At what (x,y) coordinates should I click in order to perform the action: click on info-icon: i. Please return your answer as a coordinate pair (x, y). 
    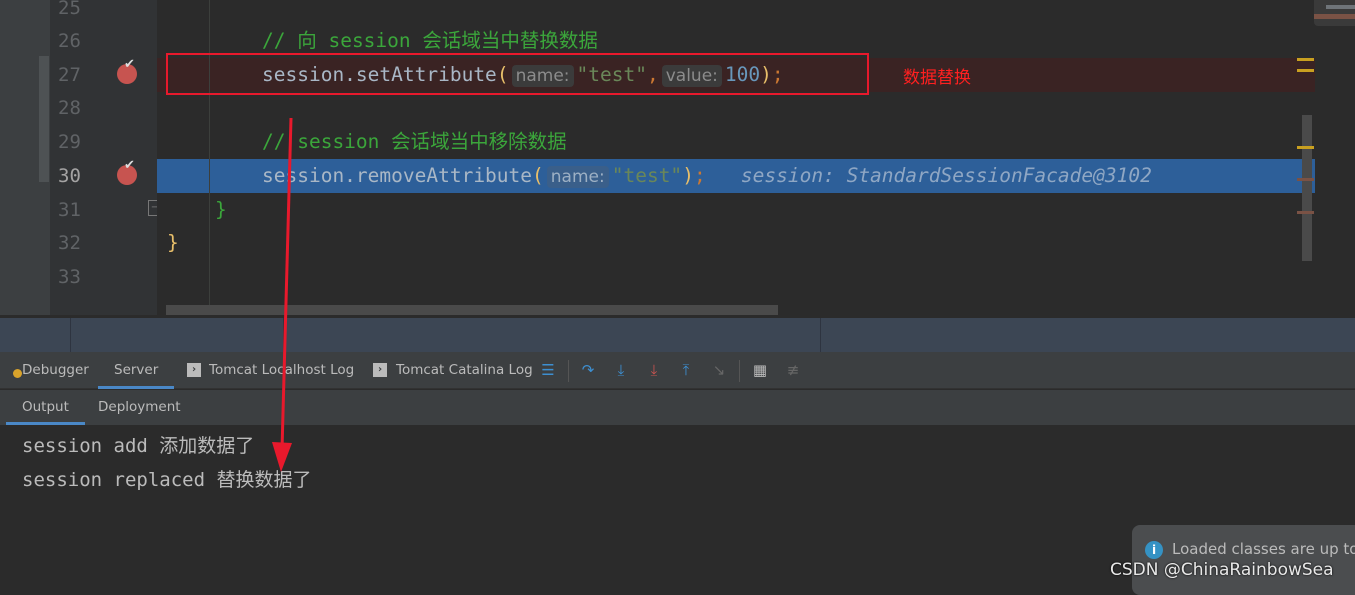
    Looking at the image, I should click on (1154, 550).